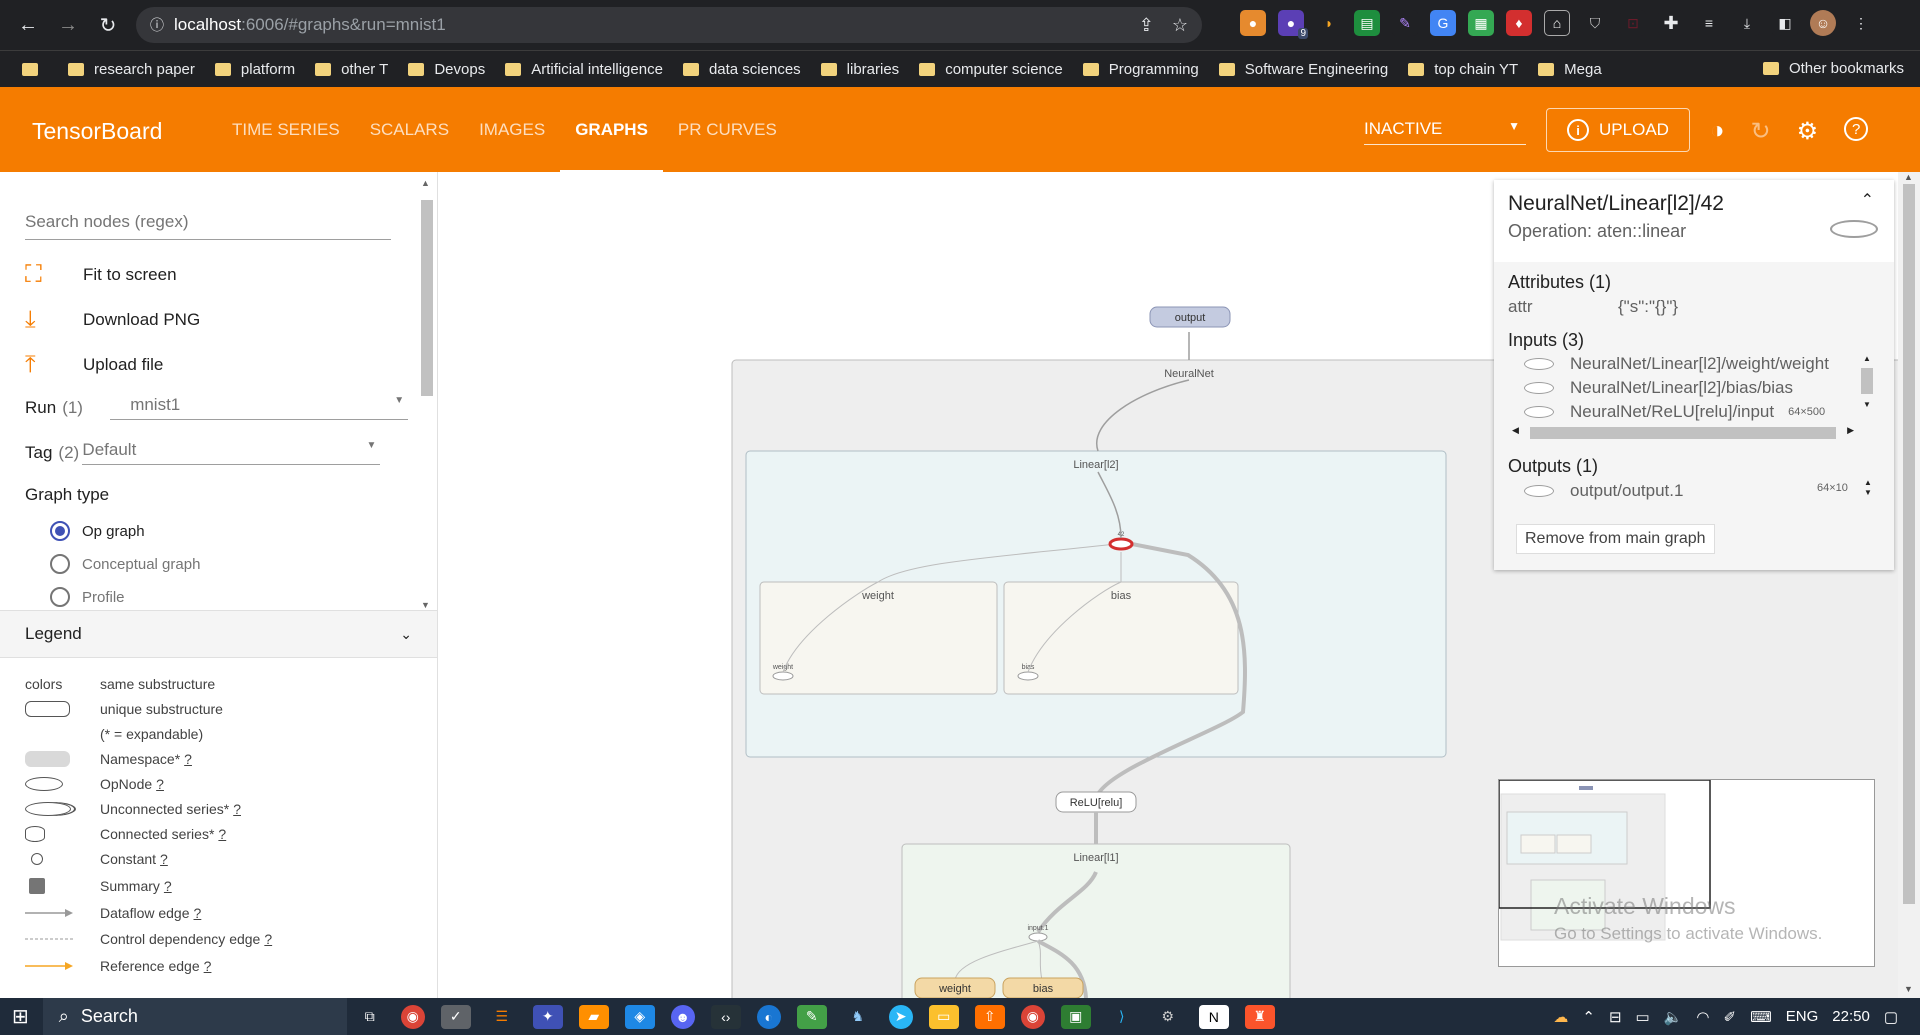  Describe the element at coordinates (1851, 1016) in the screenshot. I see `clock: 22:50` at that location.